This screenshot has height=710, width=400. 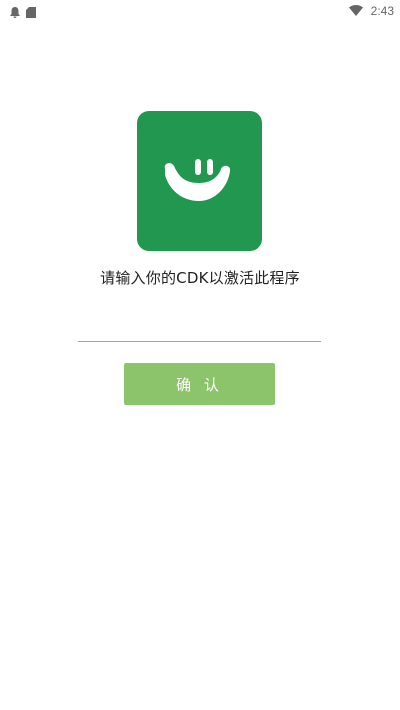 What do you see at coordinates (31, 12) in the screenshot?
I see `sd-card-icon` at bounding box center [31, 12].